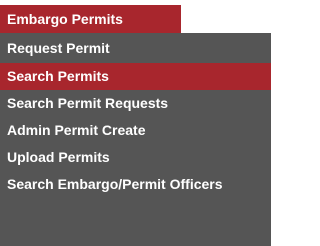 The height and width of the screenshot is (246, 320). I want to click on menu-item-admin-permit-create: Admin Permit Create, so click(135, 130).